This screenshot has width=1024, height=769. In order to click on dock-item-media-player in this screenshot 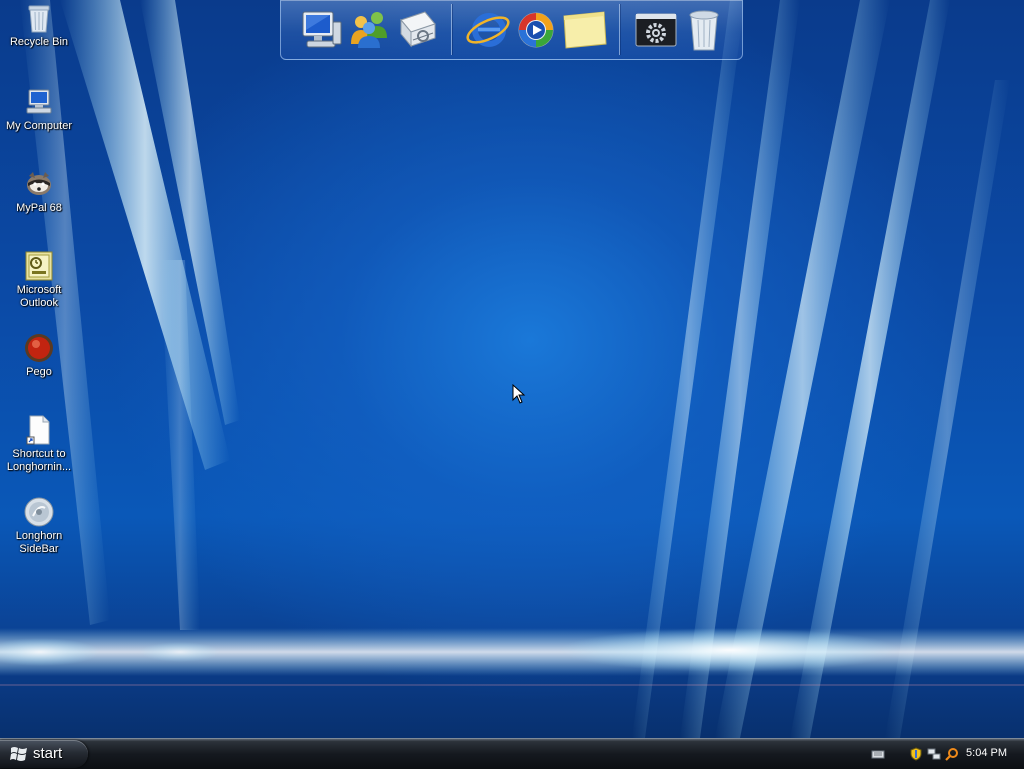, I will do `click(536, 29)`.